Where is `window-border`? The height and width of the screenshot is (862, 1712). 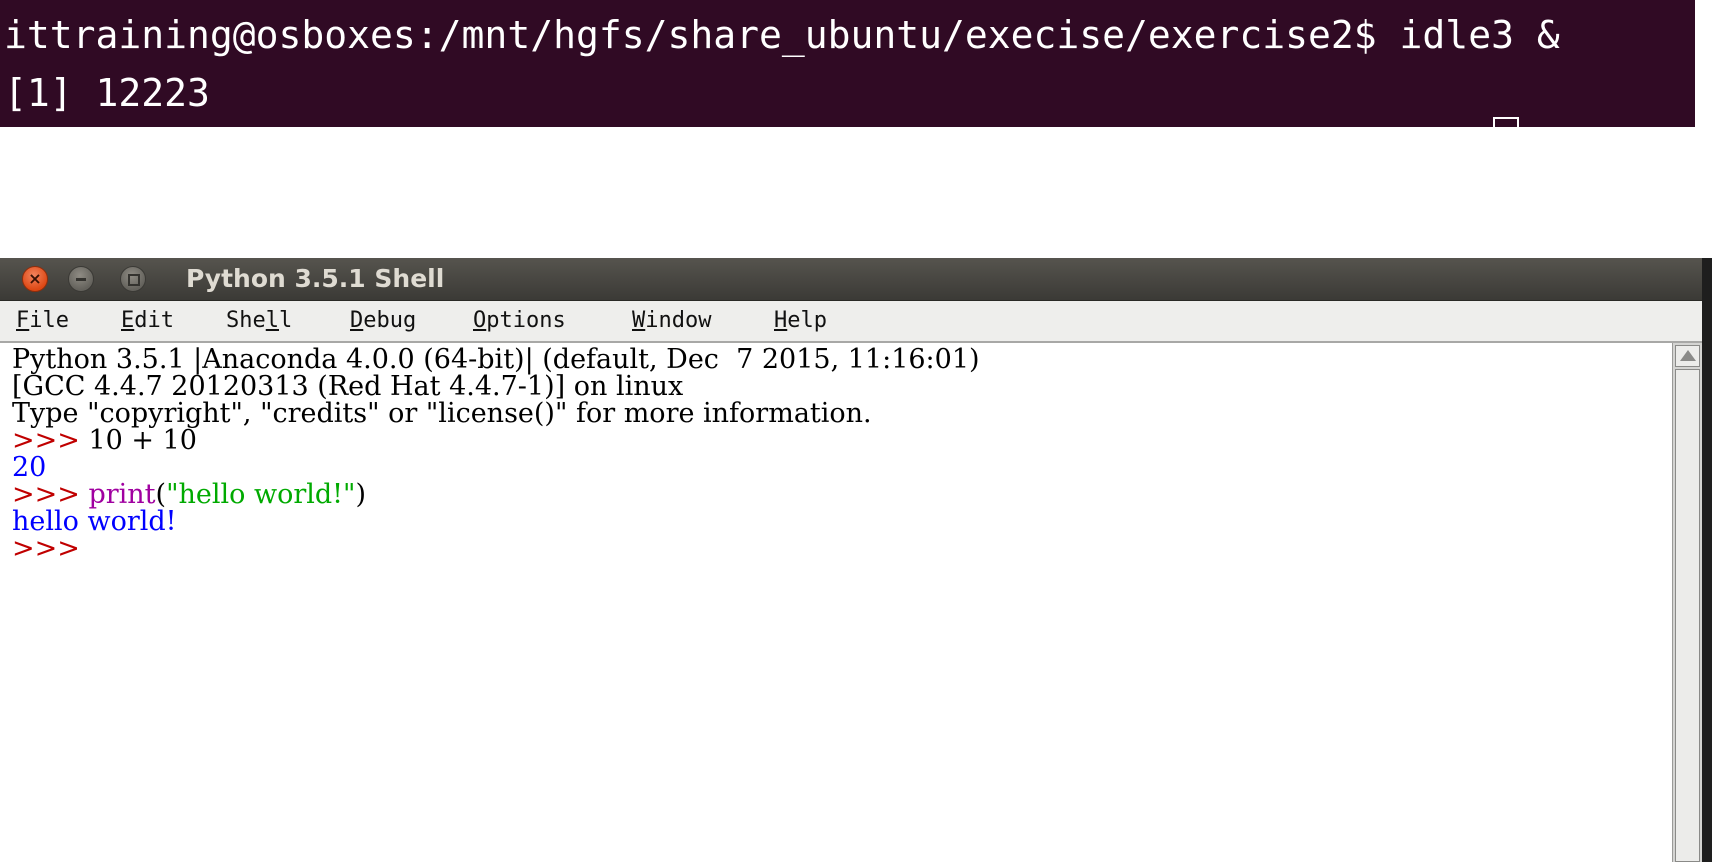
window-border is located at coordinates (1707, 560).